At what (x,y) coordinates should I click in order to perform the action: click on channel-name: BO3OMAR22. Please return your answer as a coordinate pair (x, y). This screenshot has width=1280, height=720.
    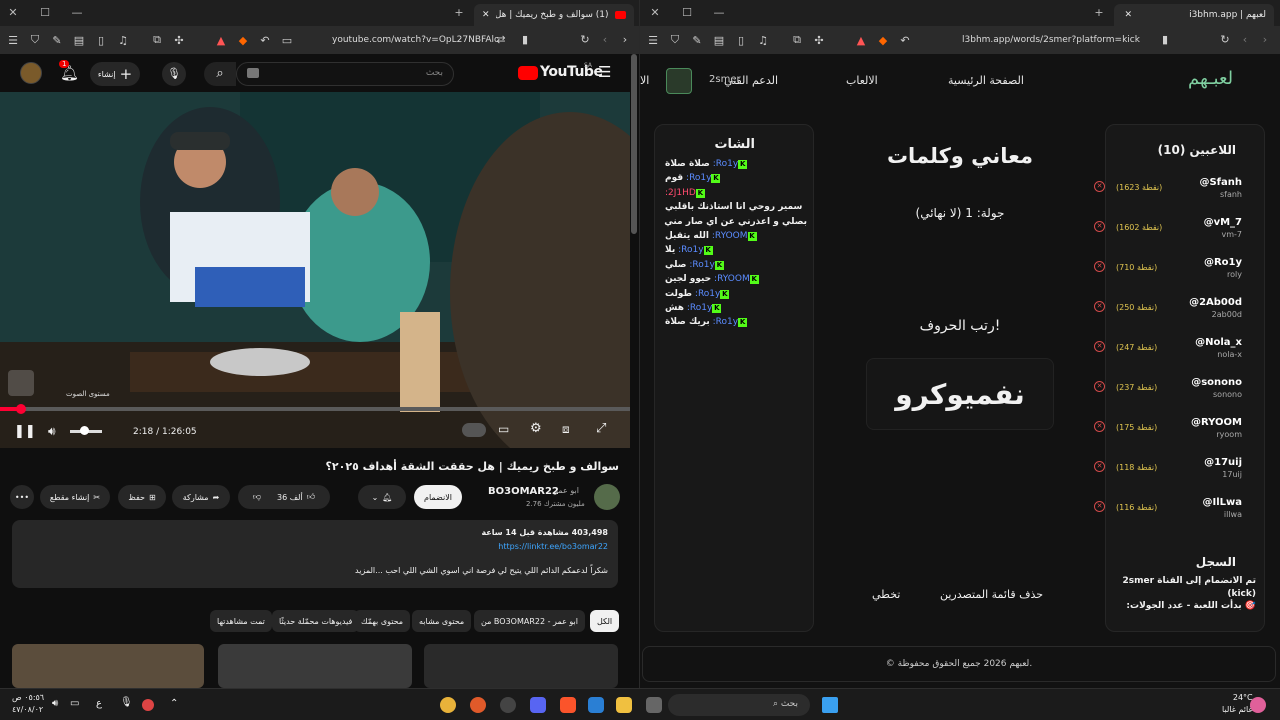
    Looking at the image, I should click on (523, 491).